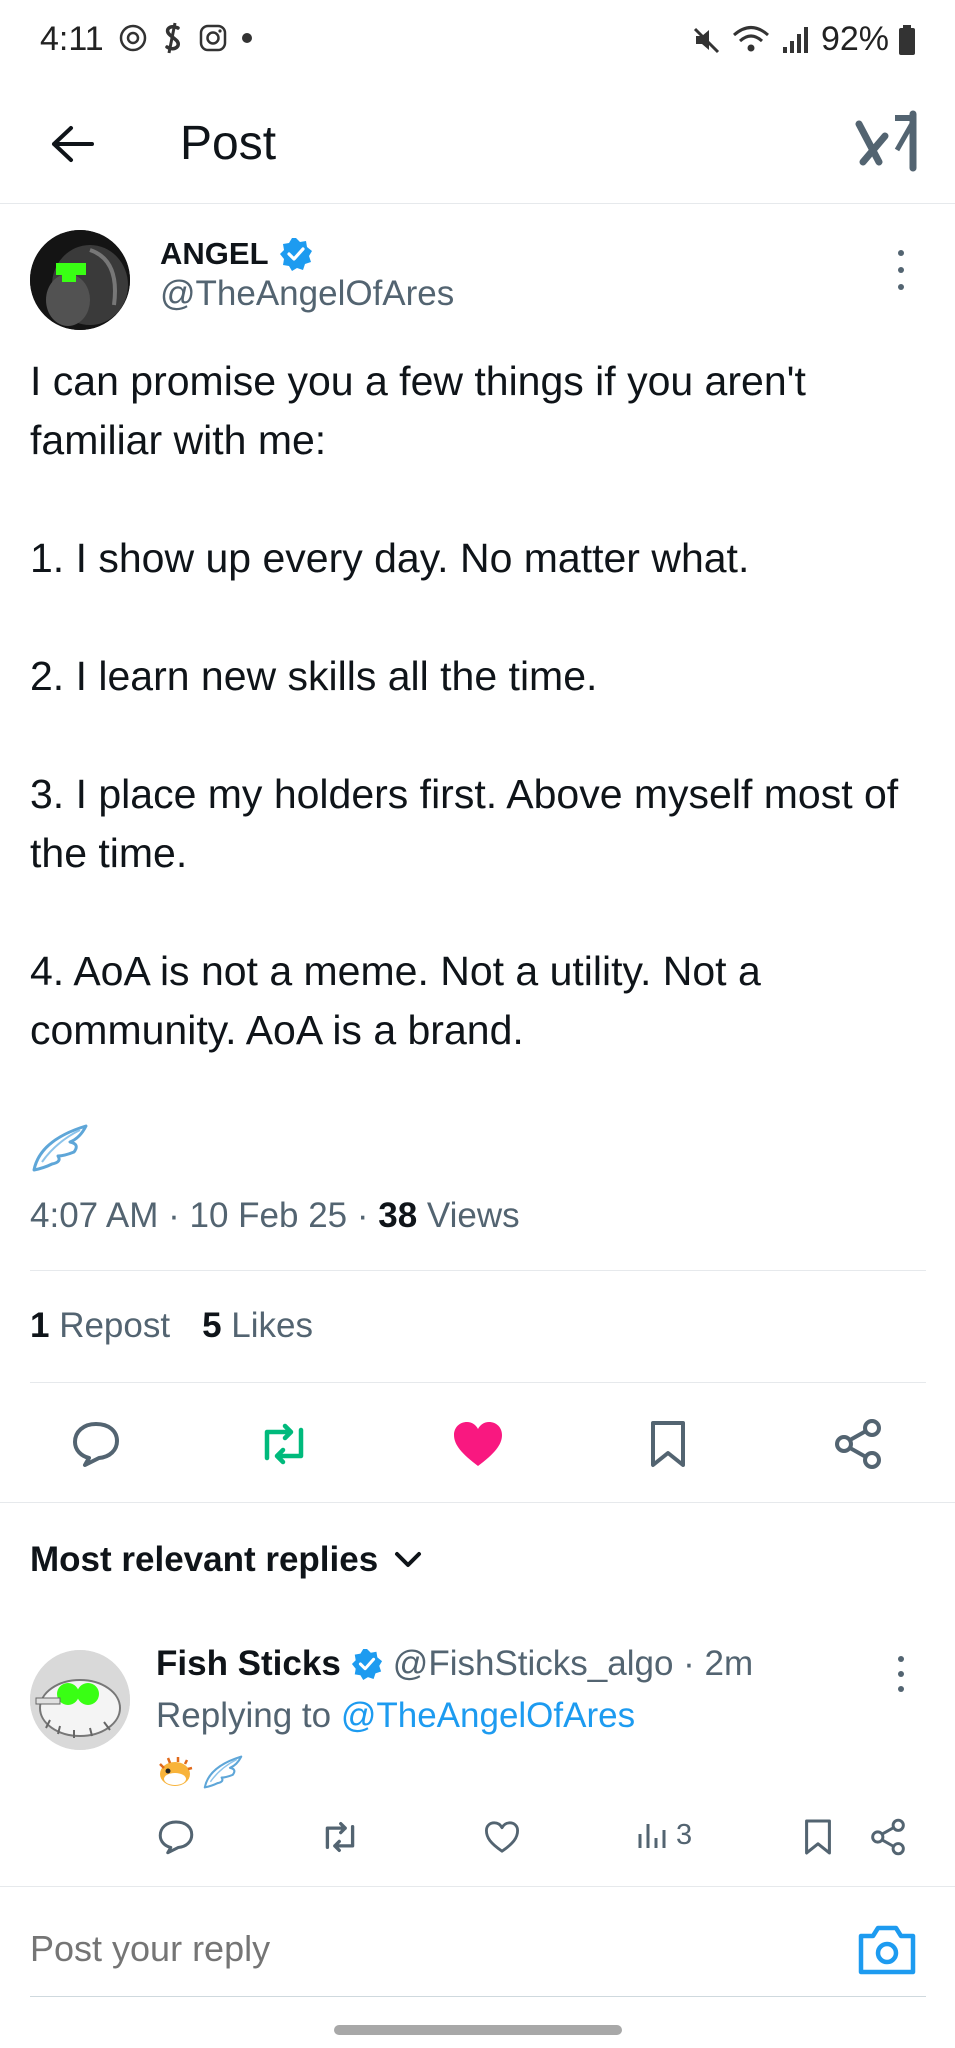  I want to click on x-logo-icon, so click(888, 143).